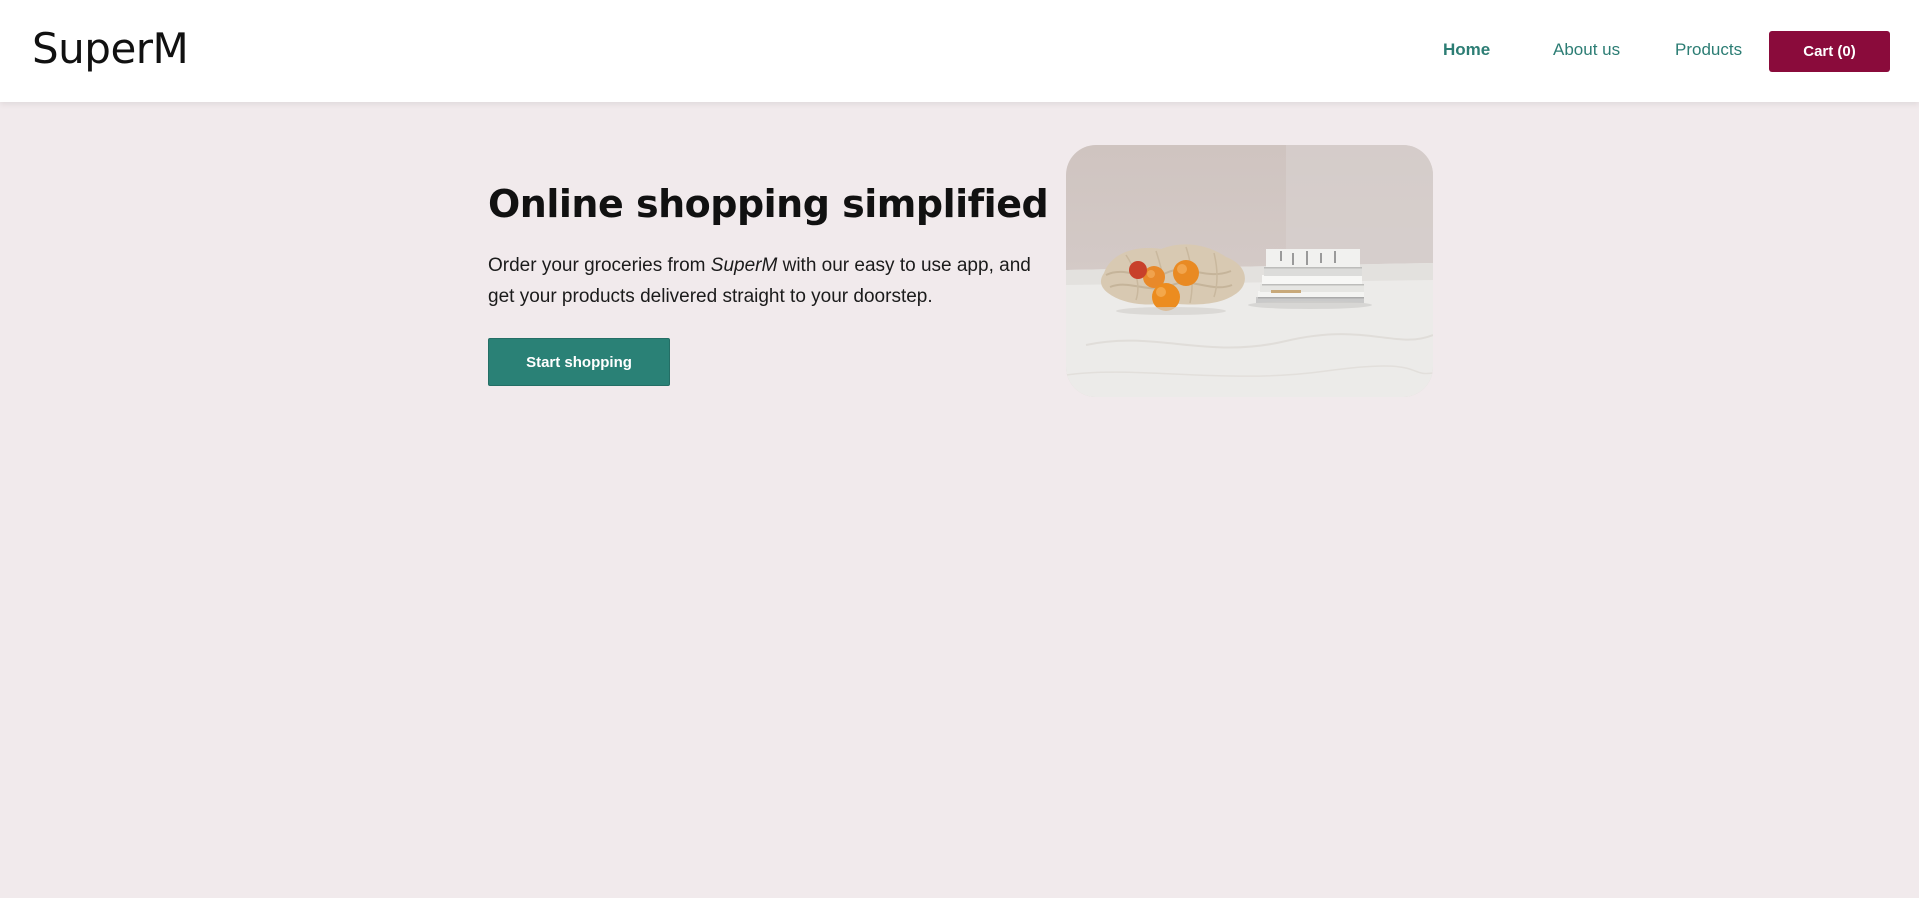 The height and width of the screenshot is (898, 1919). Describe the element at coordinates (959, 51) in the screenshot. I see `top-navbar: SuperM Home About us Products Cart (0)` at that location.